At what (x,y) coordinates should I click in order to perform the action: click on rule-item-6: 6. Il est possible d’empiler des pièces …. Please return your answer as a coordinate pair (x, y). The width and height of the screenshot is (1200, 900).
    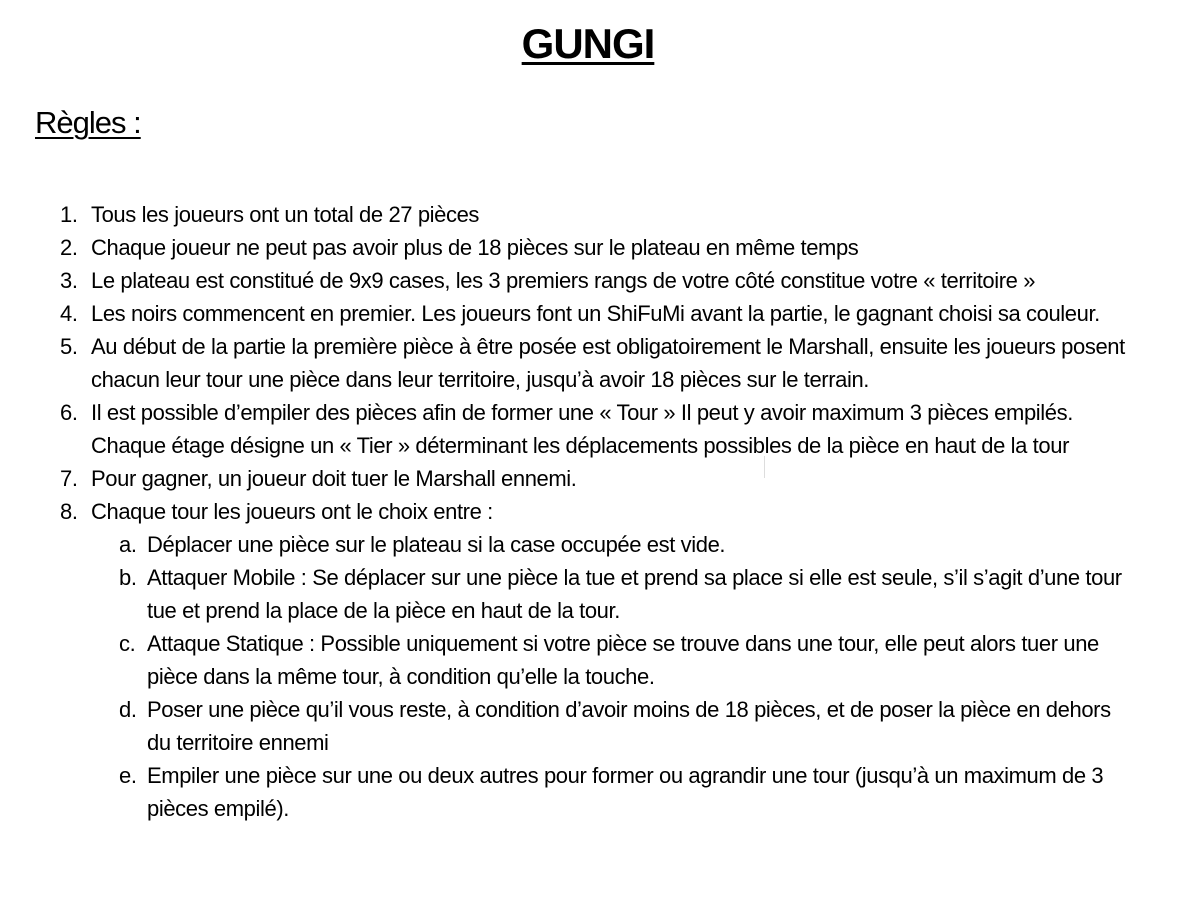
    Looking at the image, I should click on (597, 429).